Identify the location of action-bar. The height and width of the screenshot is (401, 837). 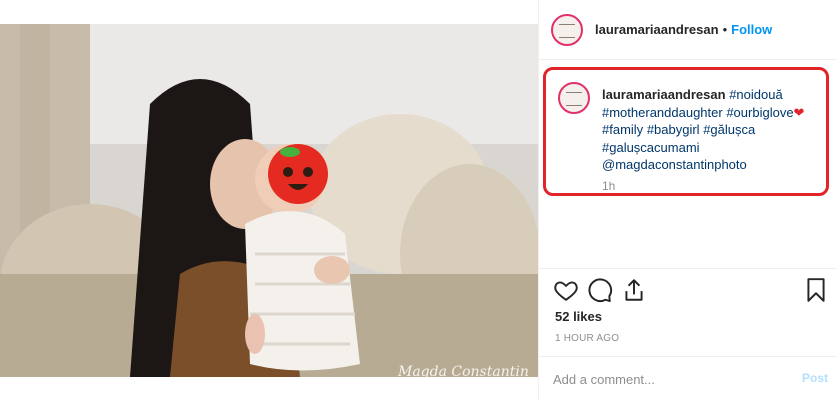
(690, 291).